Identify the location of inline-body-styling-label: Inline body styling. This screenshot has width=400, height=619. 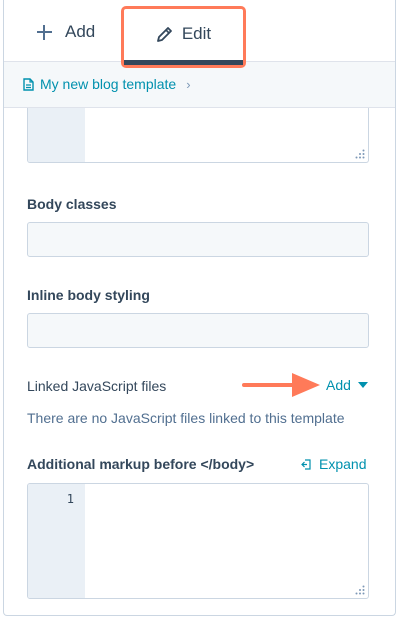
(88, 295).